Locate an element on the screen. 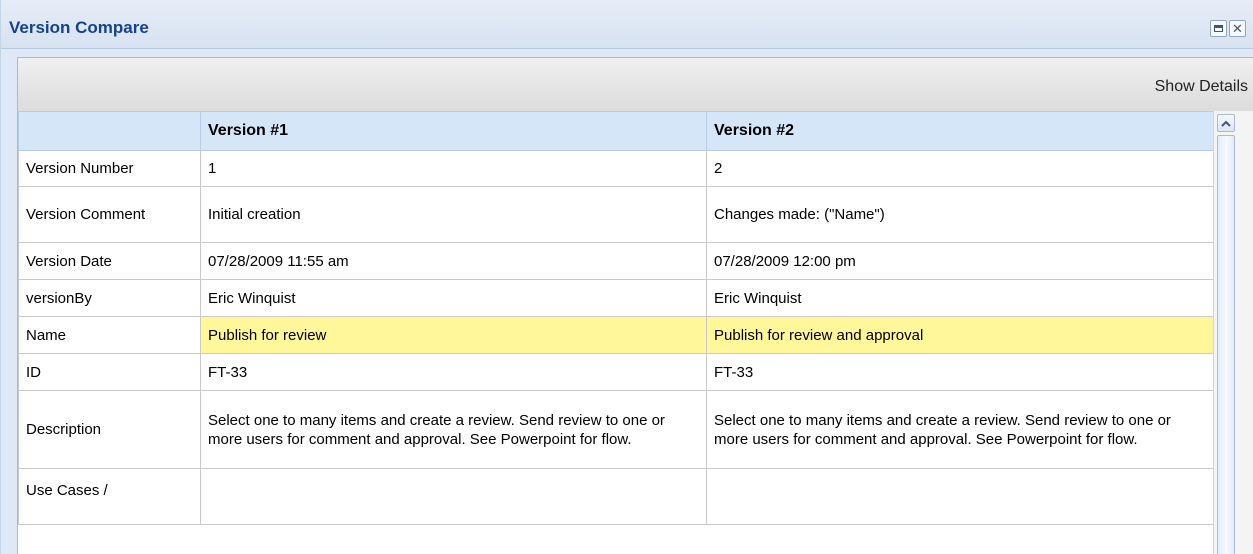 This screenshot has width=1253, height=554. version-1-value: FT-33 is located at coordinates (453, 372).